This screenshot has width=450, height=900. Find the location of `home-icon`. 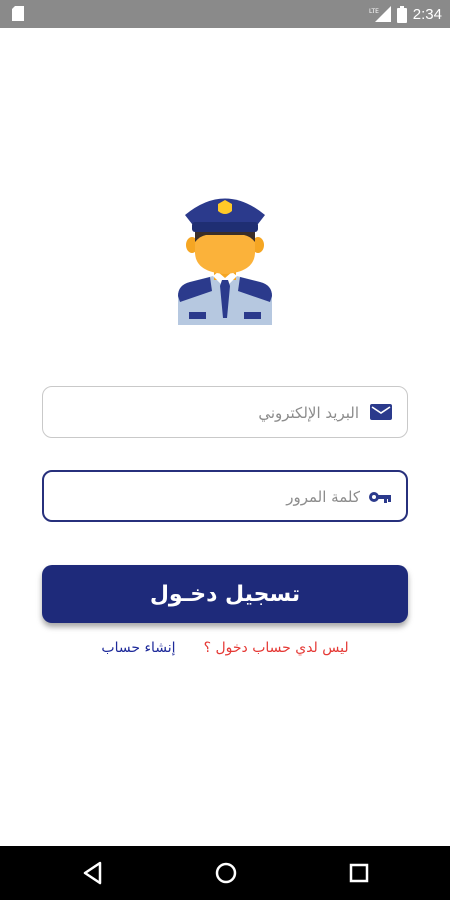

home-icon is located at coordinates (226, 873).